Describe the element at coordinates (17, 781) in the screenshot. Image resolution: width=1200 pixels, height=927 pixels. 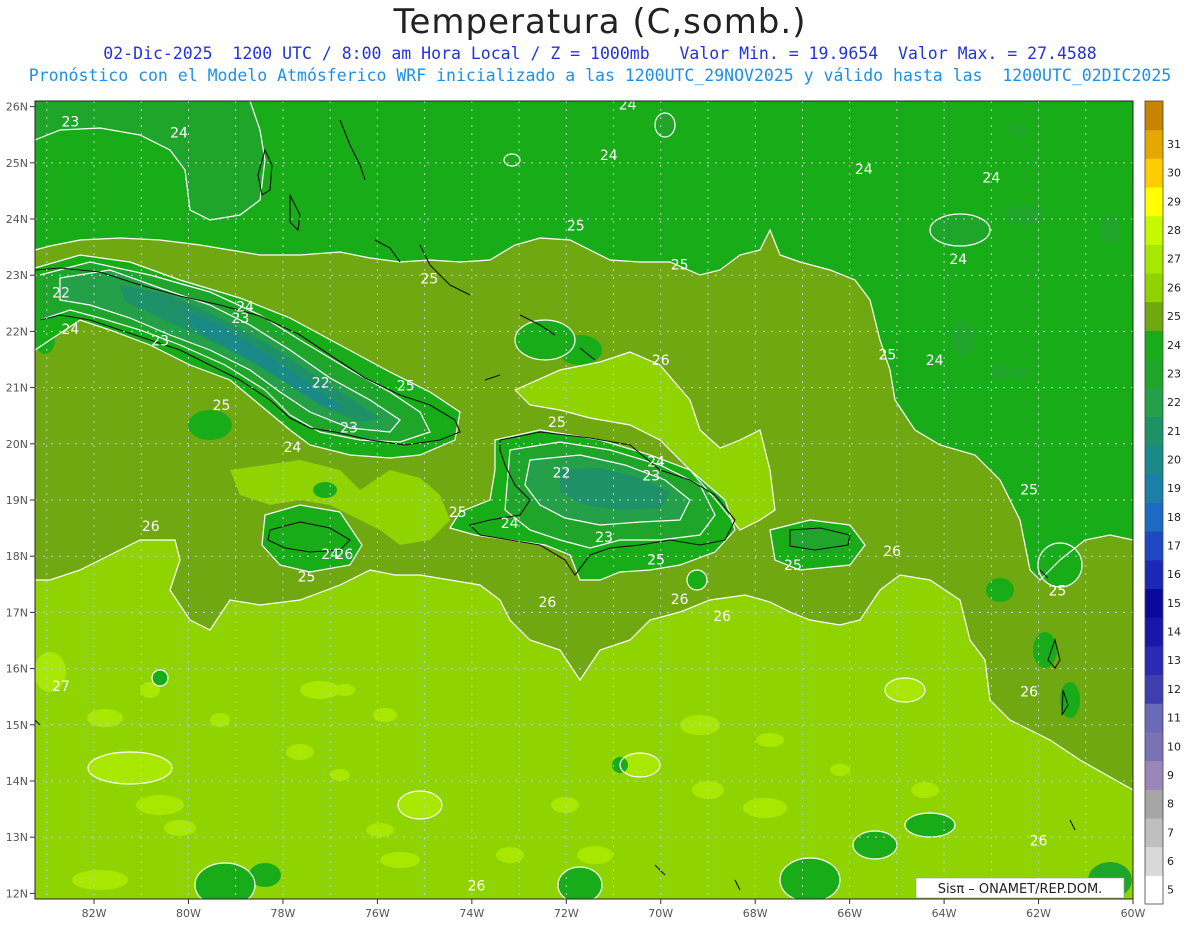
I see `lat-tick-label: 14N` at that location.